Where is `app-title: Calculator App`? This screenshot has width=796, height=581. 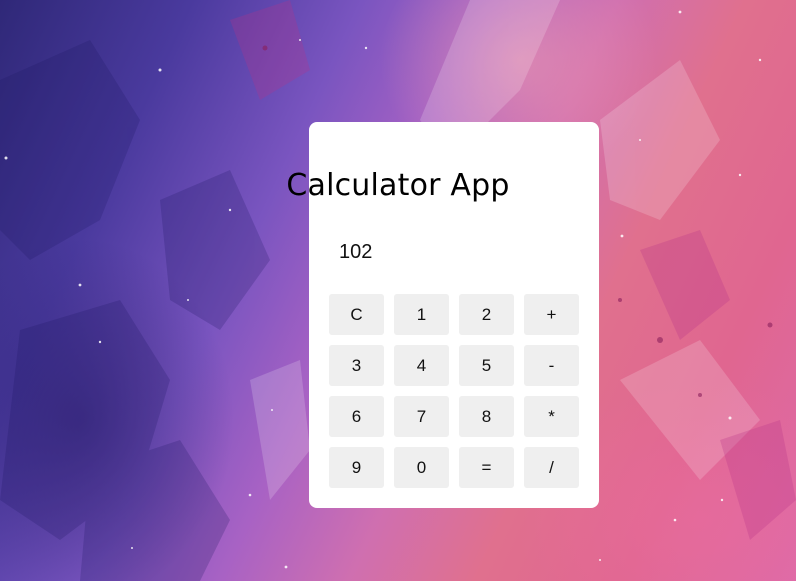
app-title: Calculator App is located at coordinates (398, 185).